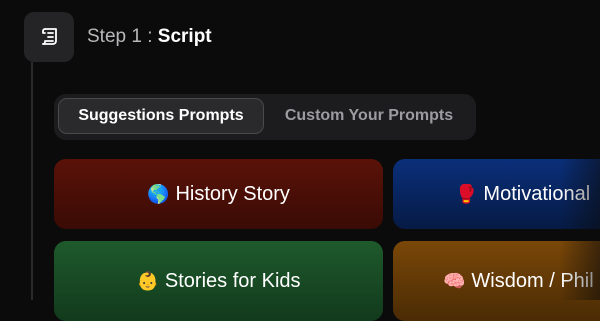 The width and height of the screenshot is (600, 321). I want to click on prompt-card-label: Wisdom / Phil, so click(532, 280).